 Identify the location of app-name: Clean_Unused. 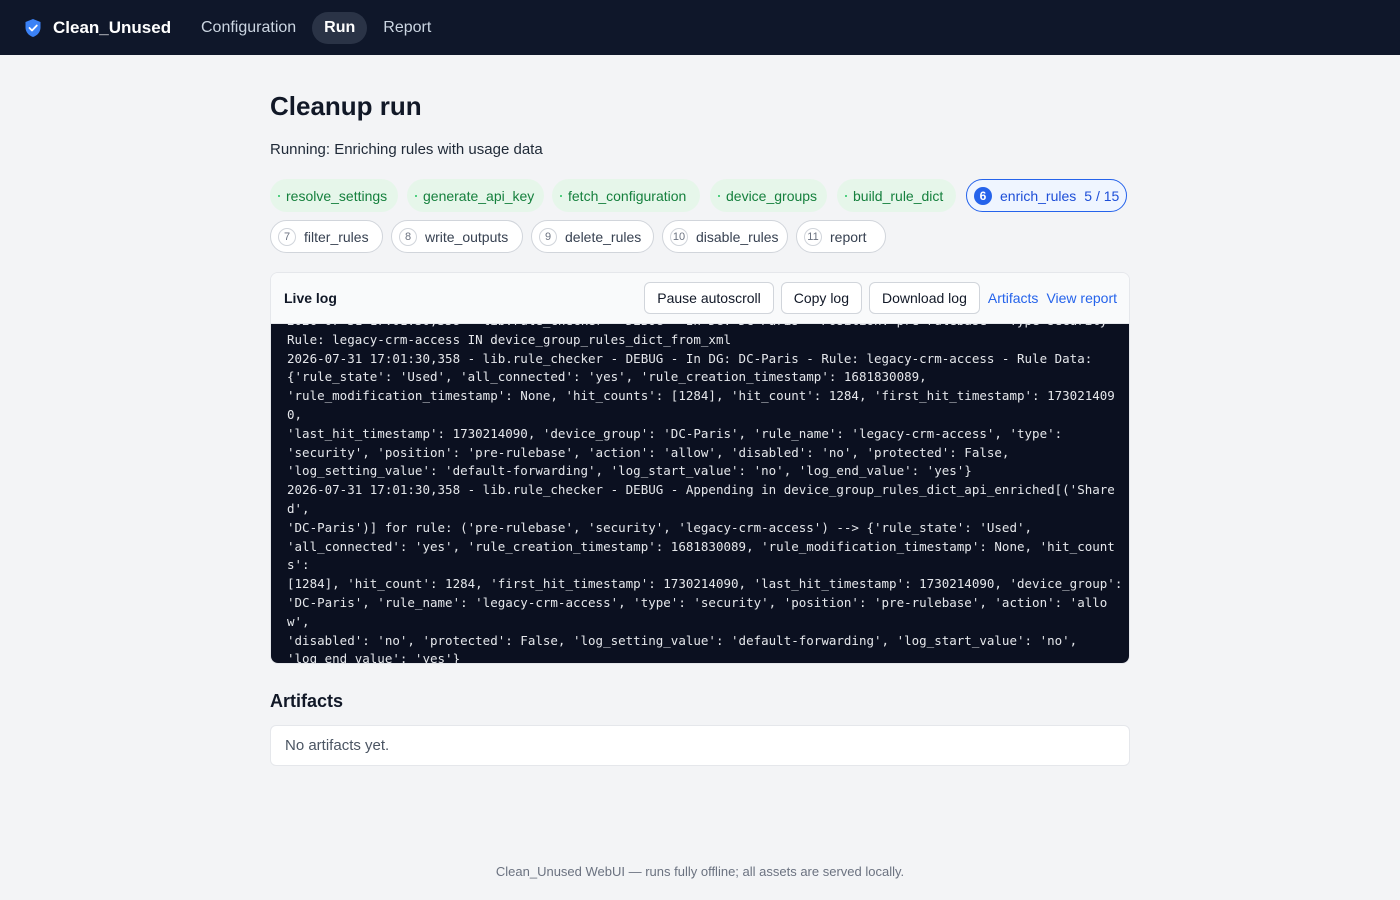
(112, 27).